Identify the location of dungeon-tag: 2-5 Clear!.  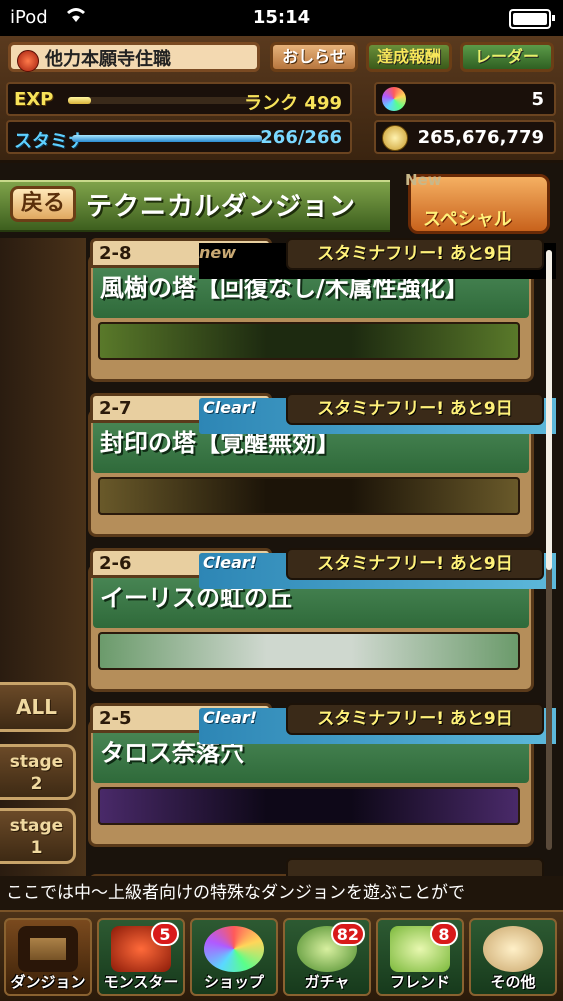
(323, 723).